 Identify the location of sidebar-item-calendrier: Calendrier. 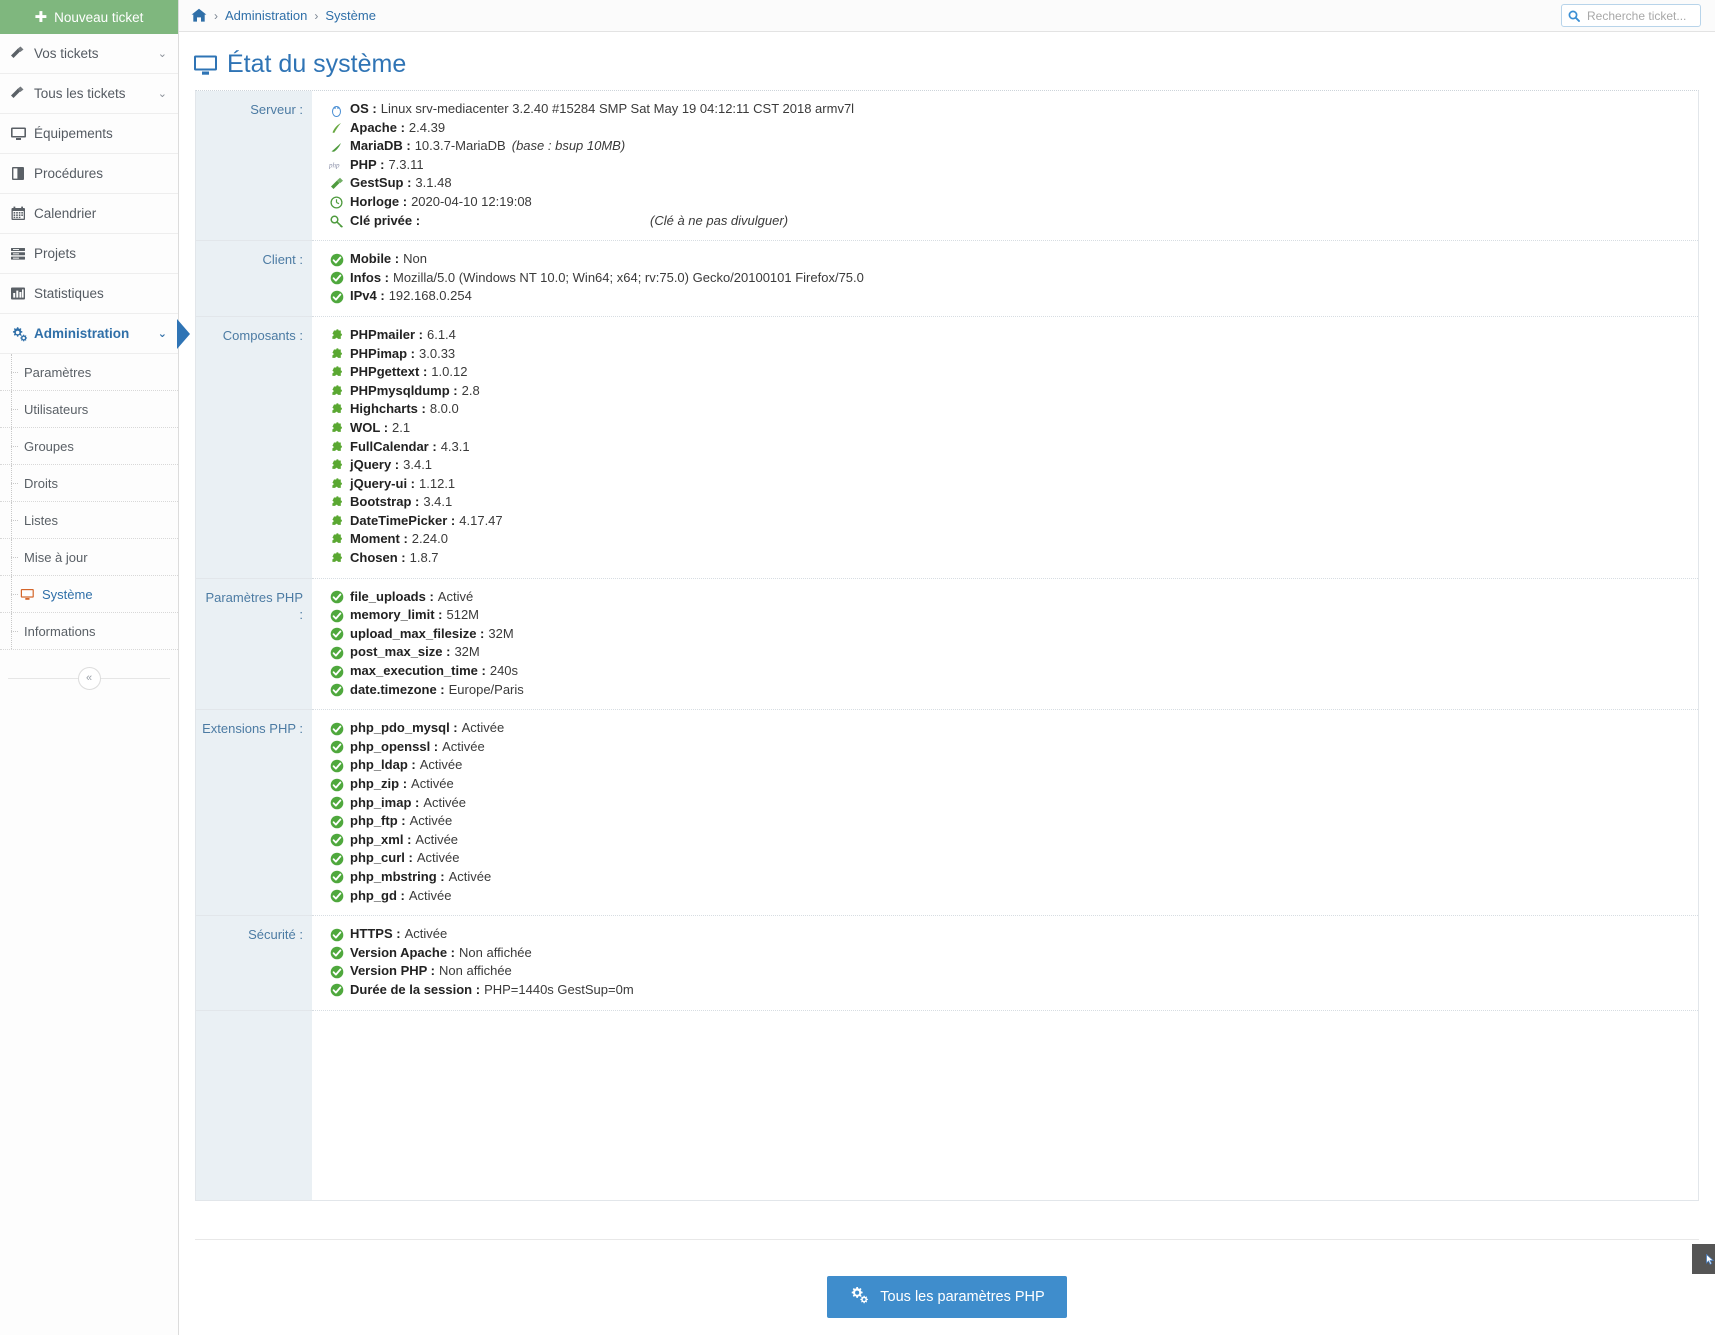
(89, 214).